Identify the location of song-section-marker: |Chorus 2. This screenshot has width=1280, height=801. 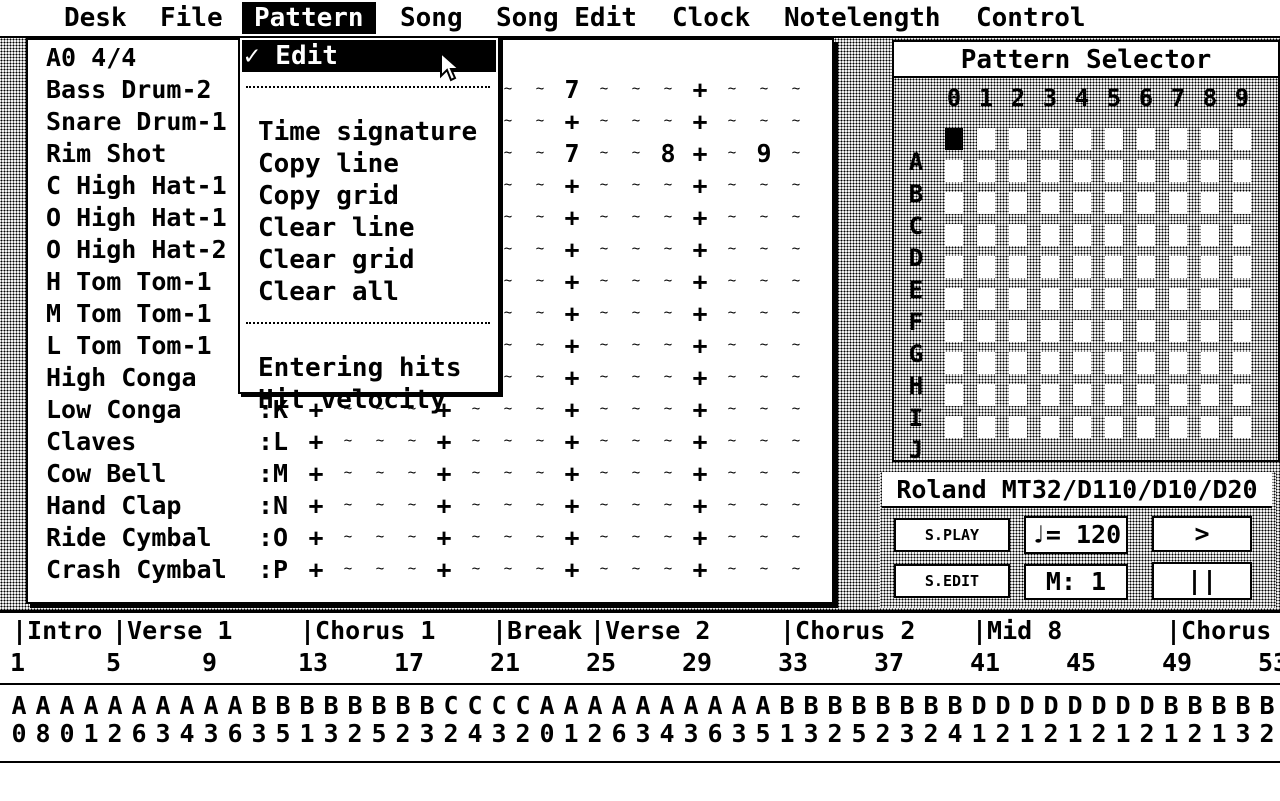
(847, 631).